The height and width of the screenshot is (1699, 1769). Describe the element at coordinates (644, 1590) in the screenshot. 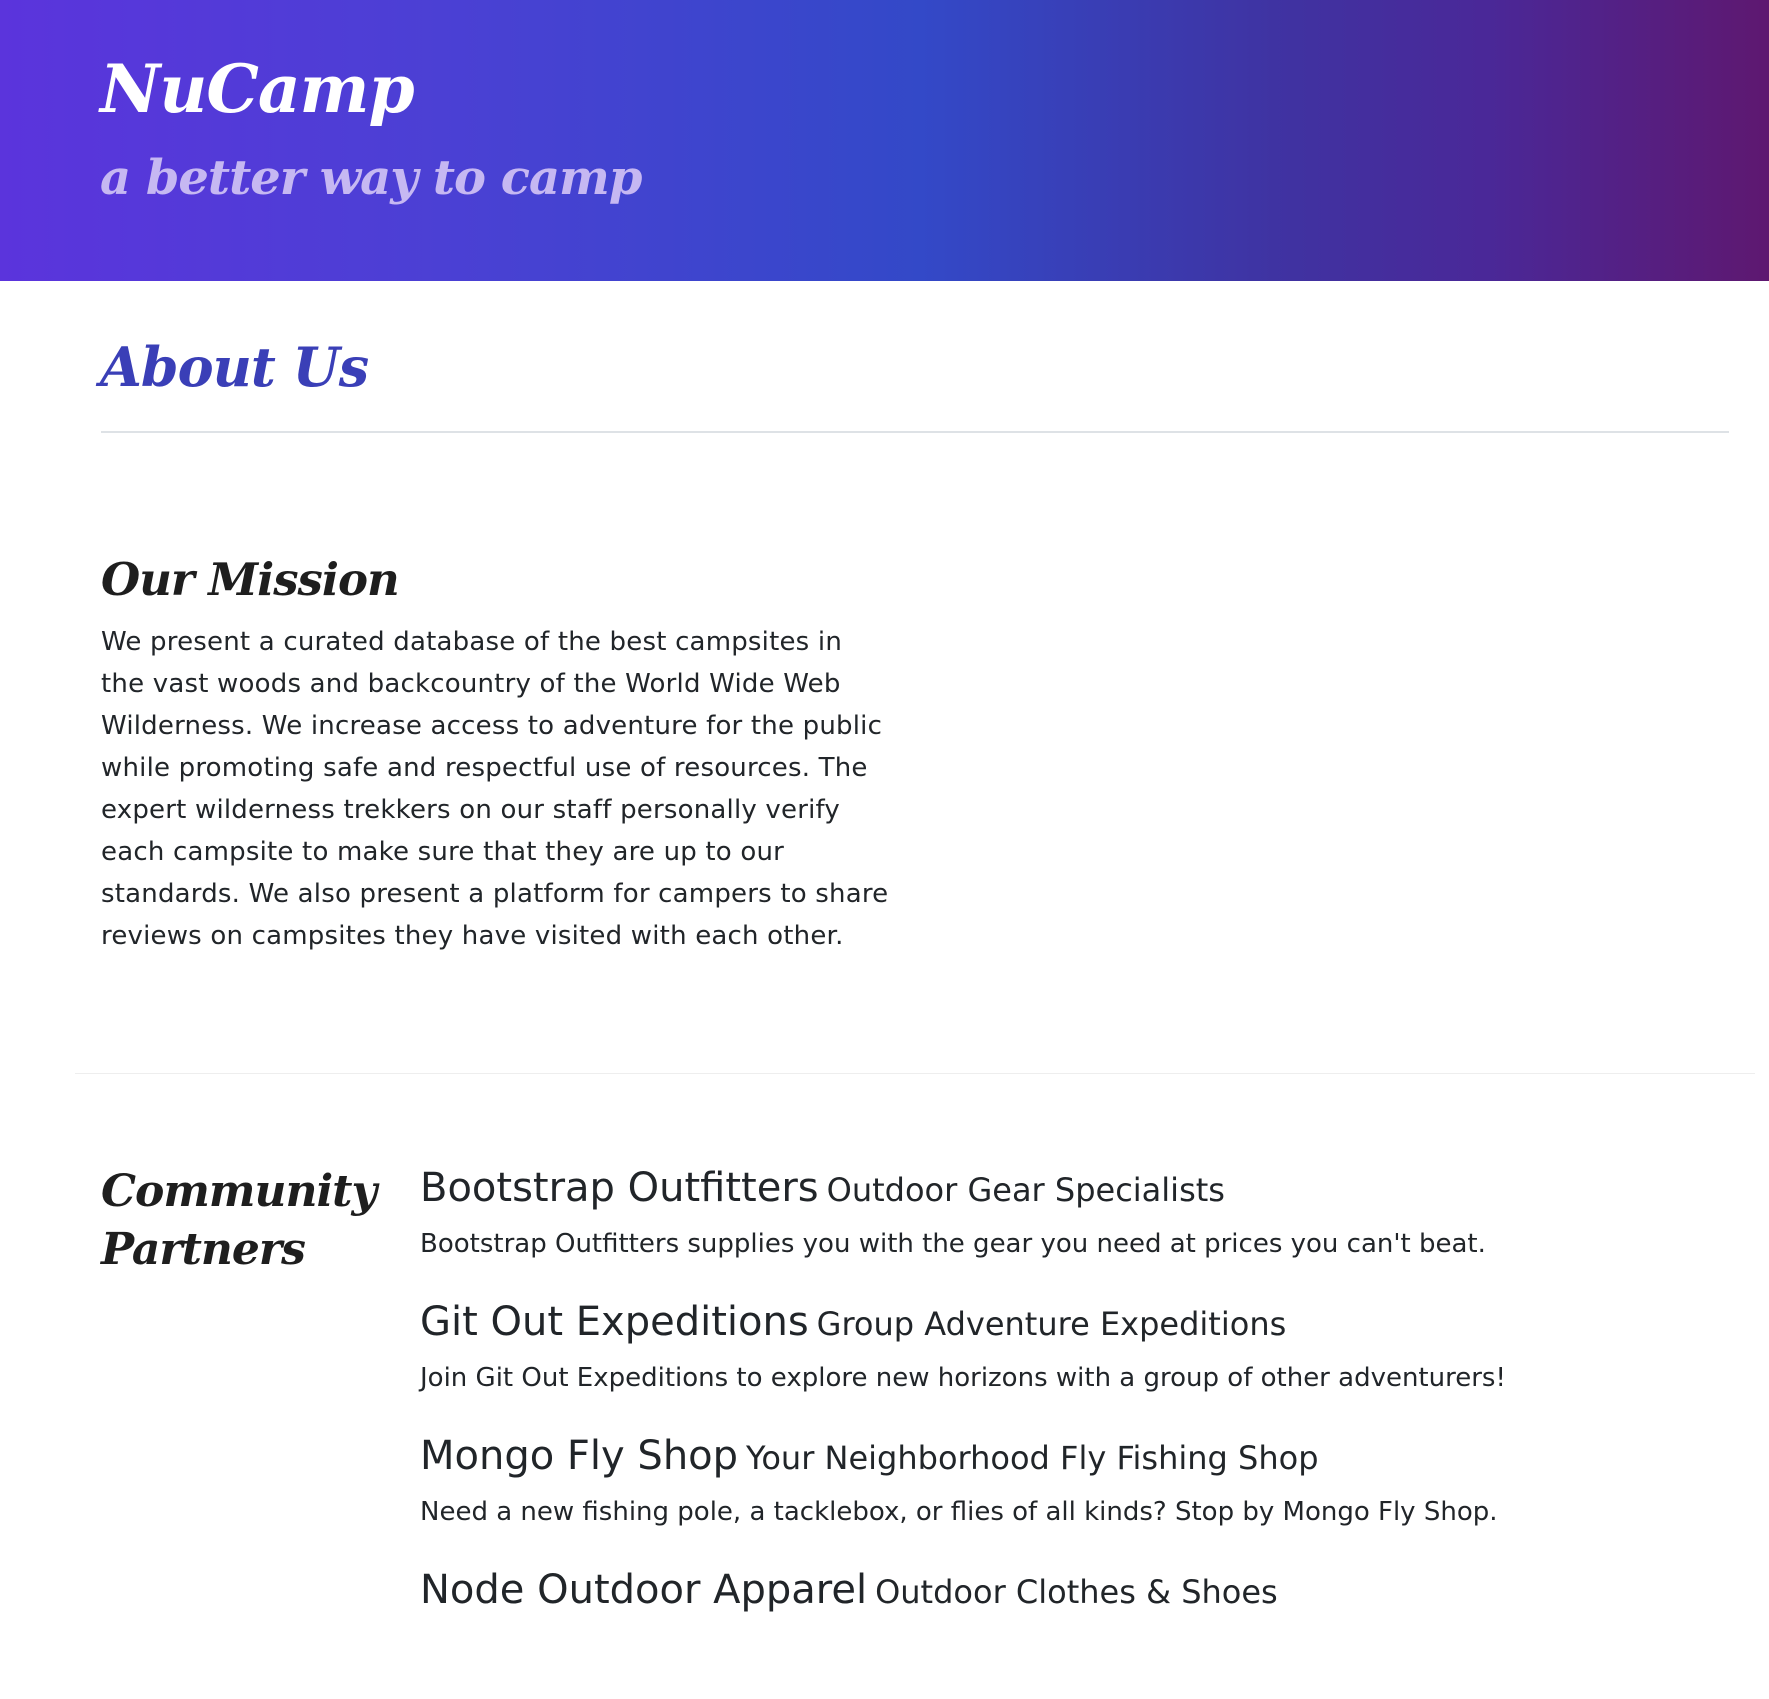

I see `partner-name: Node Outdoor Apparel` at that location.